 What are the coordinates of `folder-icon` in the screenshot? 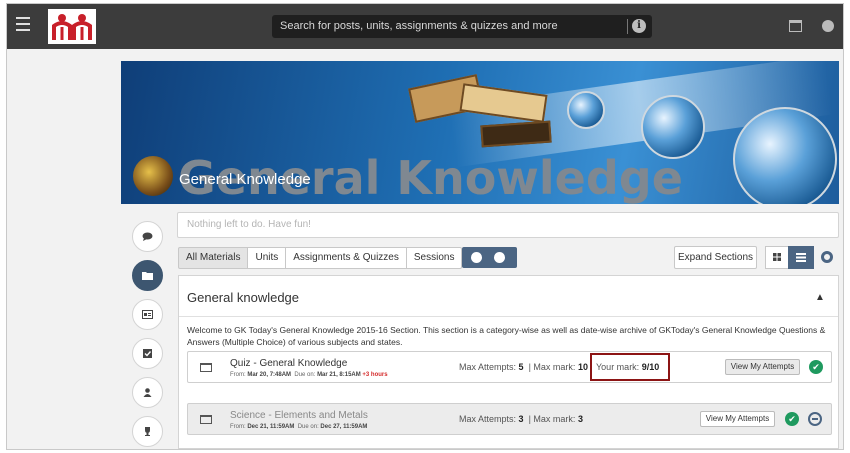 It's located at (147, 276).